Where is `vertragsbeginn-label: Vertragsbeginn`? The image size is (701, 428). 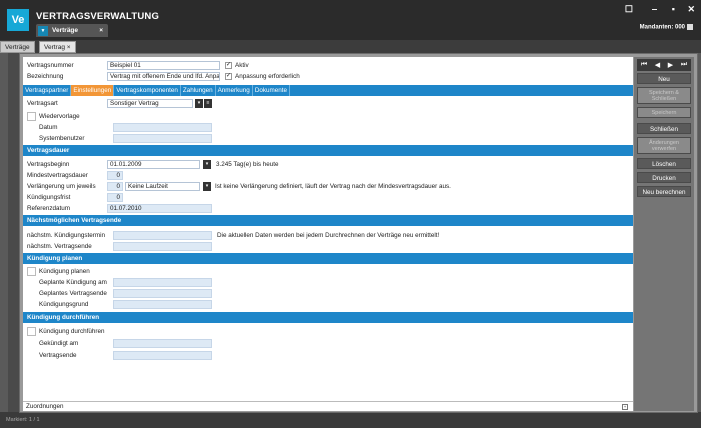
vertragsbeginn-label: Vertragsbeginn is located at coordinates (48, 164).